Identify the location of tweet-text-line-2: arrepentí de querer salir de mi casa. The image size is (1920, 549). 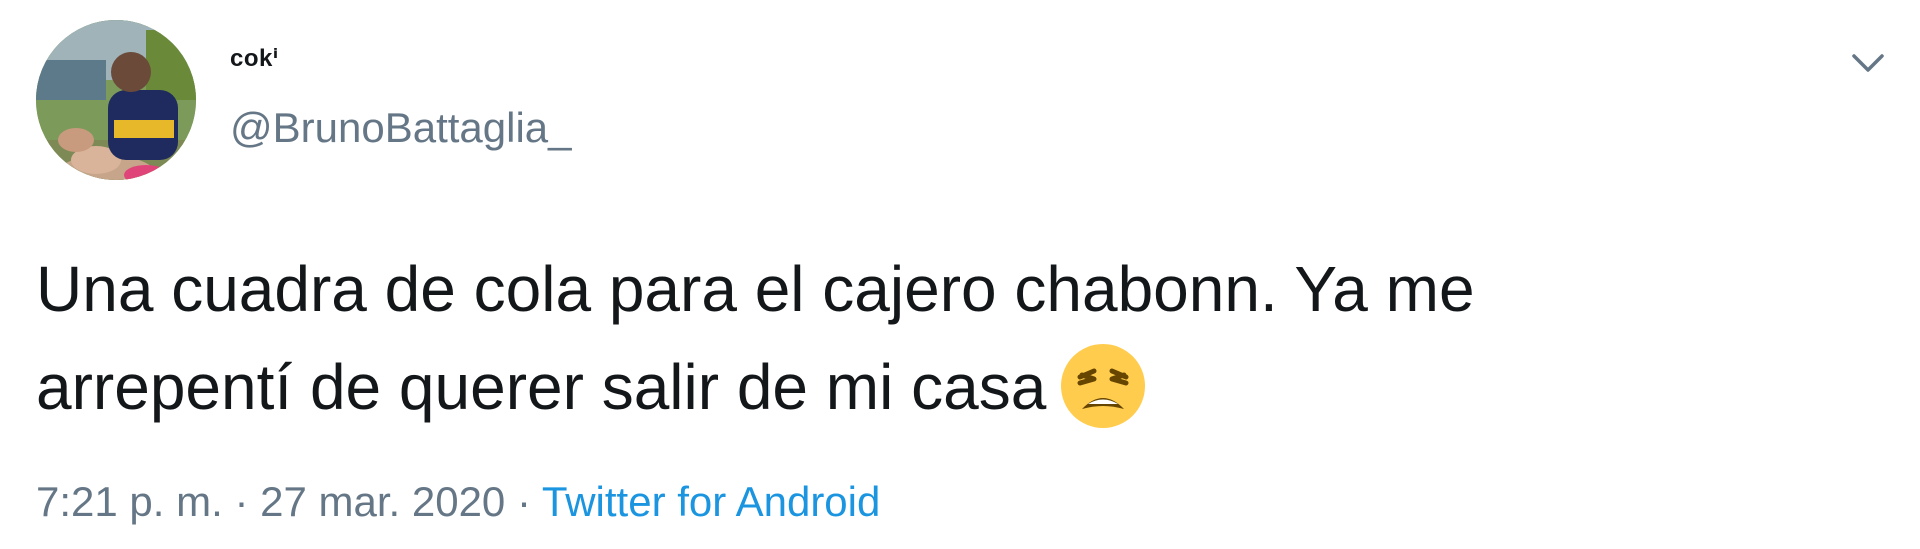
(541, 387).